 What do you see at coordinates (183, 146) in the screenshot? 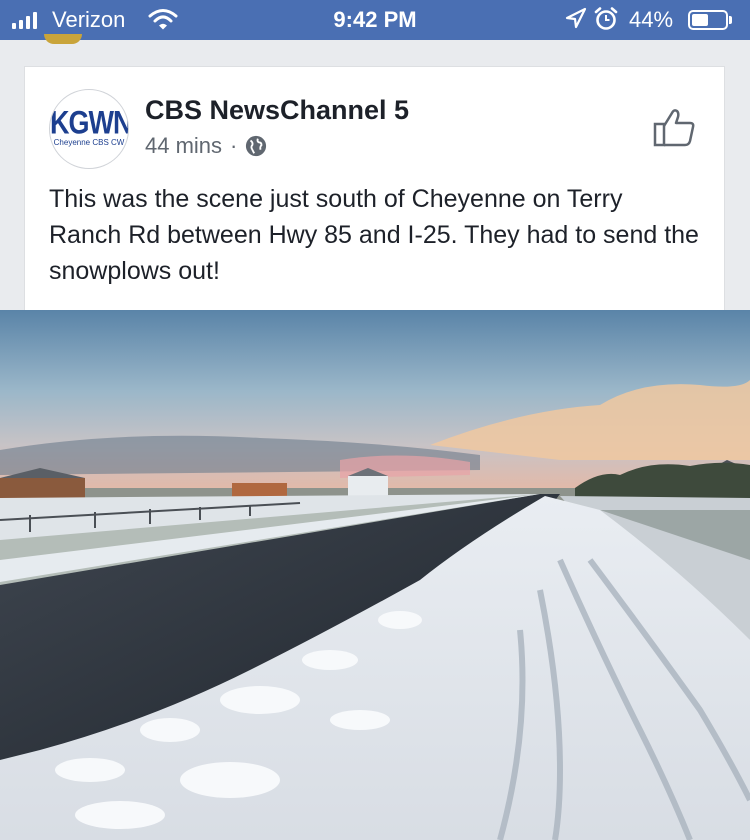
I see `post-time: 44 mins` at bounding box center [183, 146].